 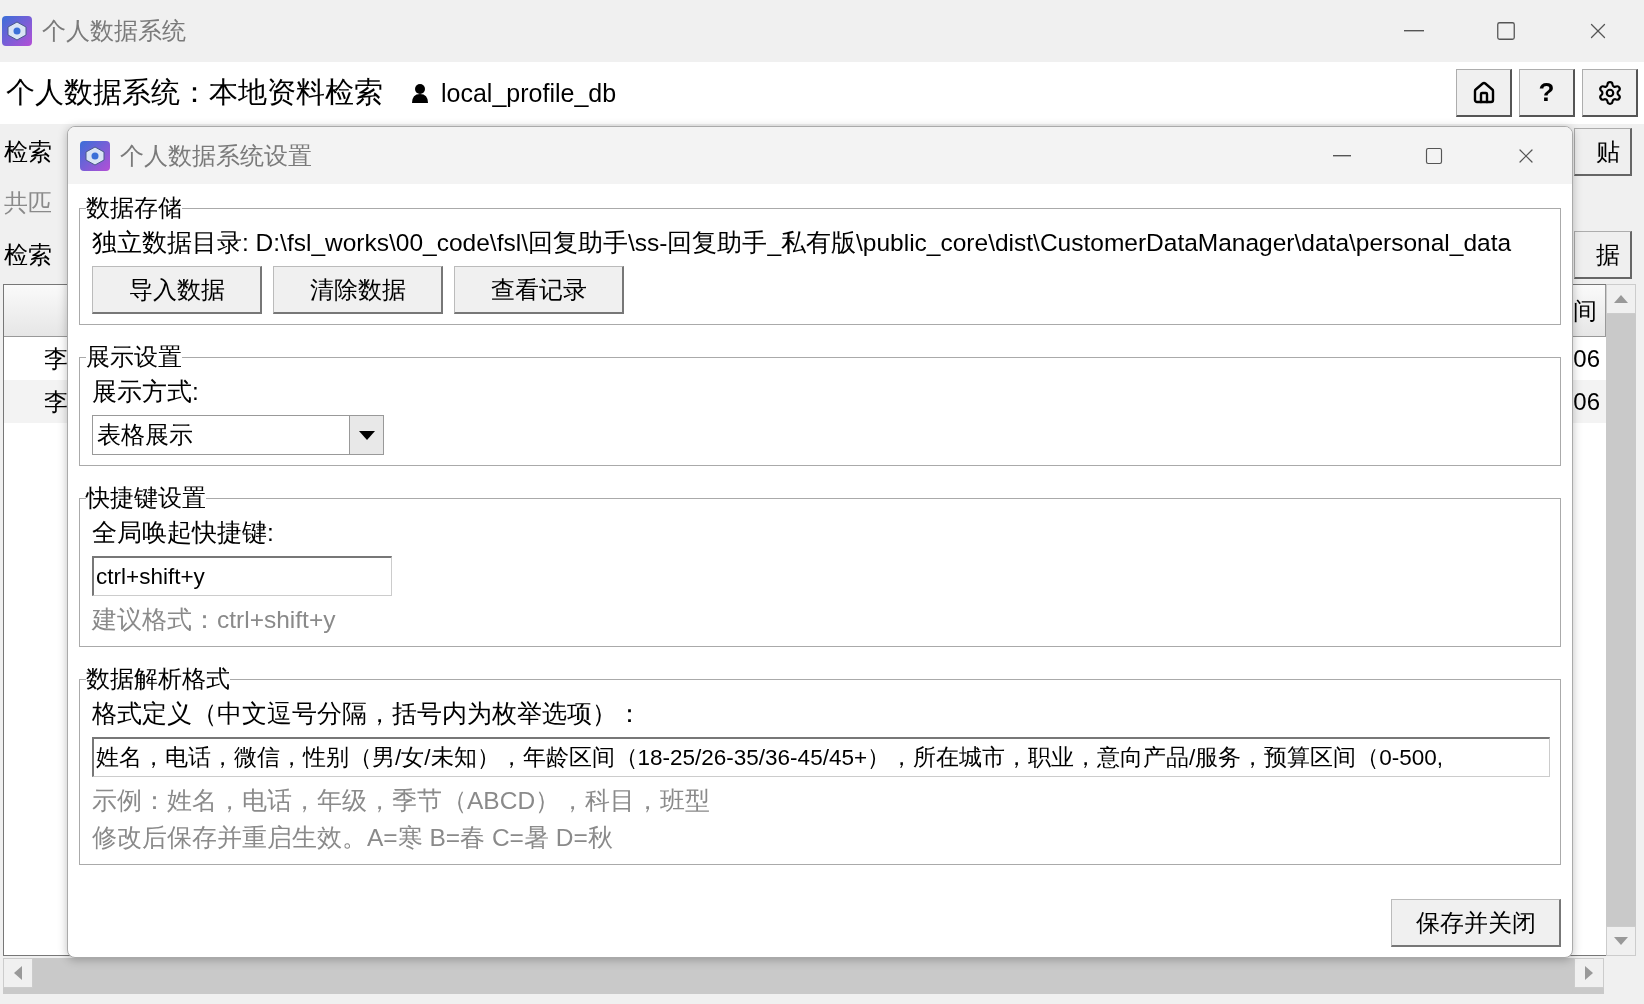 What do you see at coordinates (803, 976) in the screenshot?
I see `horizontal-scrollbar` at bounding box center [803, 976].